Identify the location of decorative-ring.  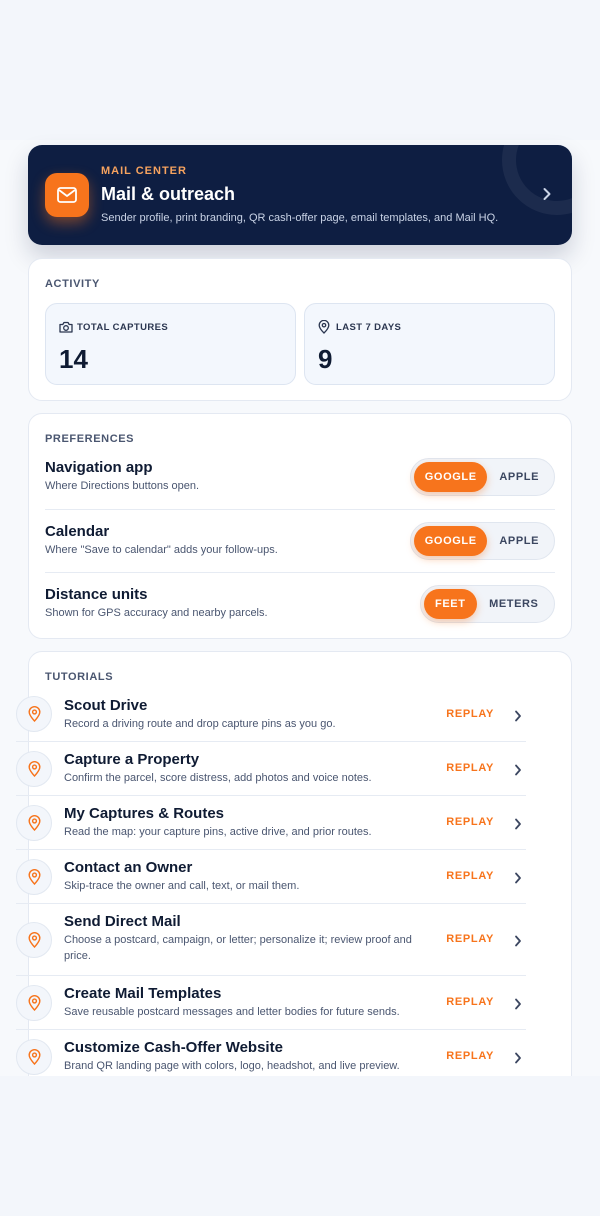
(537, 180).